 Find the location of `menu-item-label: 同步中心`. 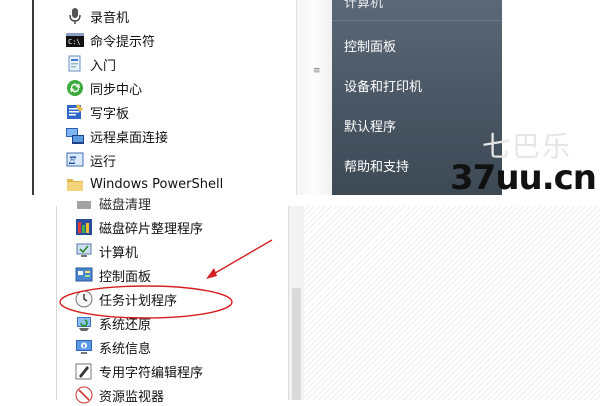

menu-item-label: 同步中心 is located at coordinates (116, 90).